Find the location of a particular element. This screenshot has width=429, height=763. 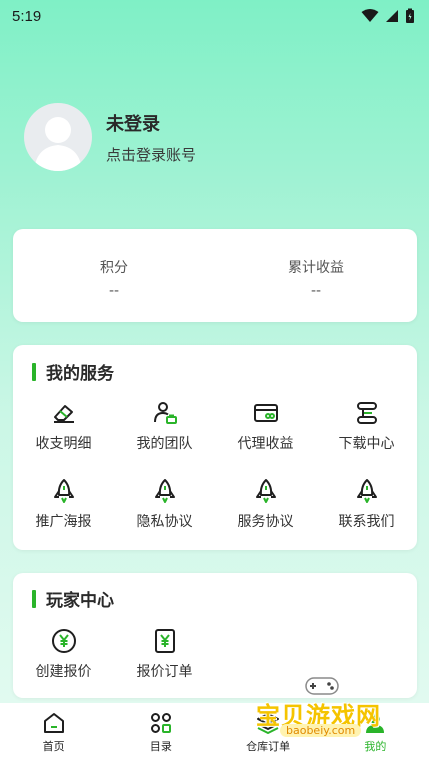

yen-document-icon is located at coordinates (165, 641).